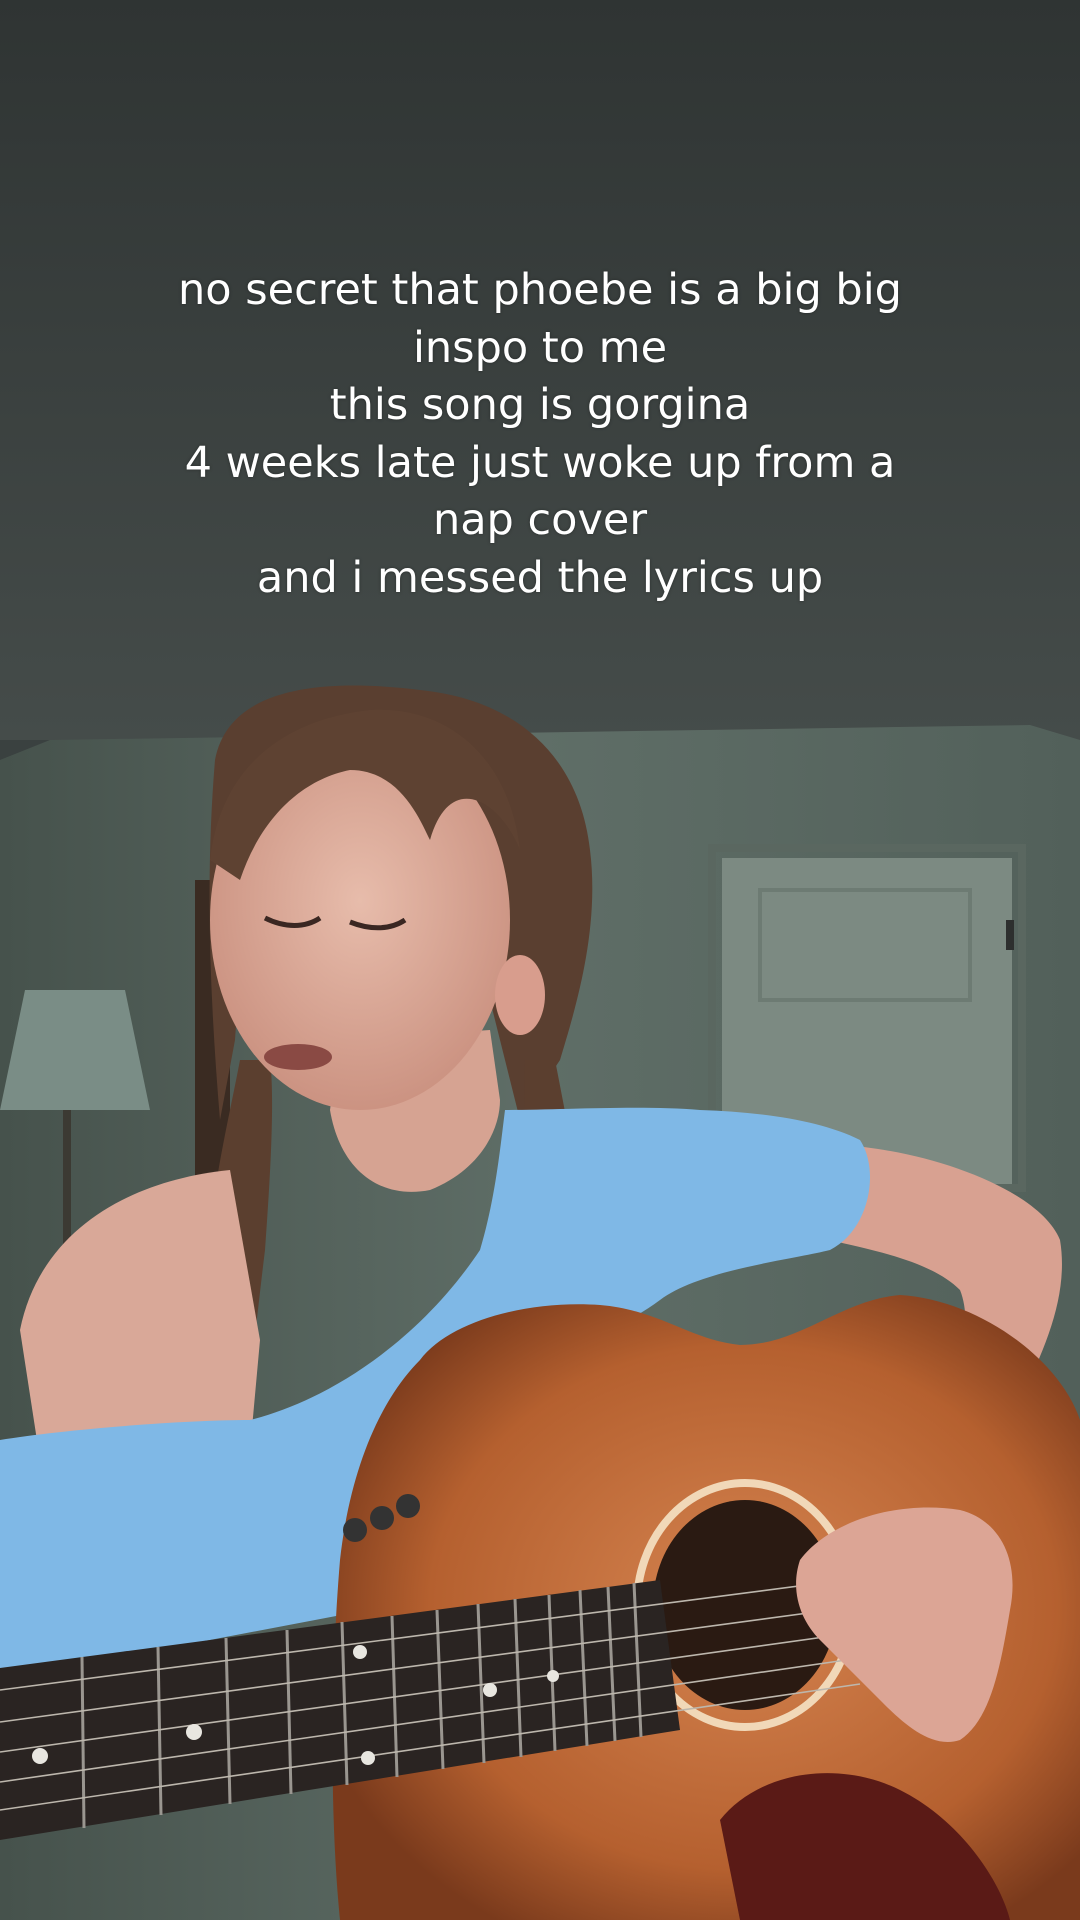 The width and height of the screenshot is (1080, 1920). Describe the element at coordinates (540, 520) in the screenshot. I see `caption-line: nap cover` at that location.